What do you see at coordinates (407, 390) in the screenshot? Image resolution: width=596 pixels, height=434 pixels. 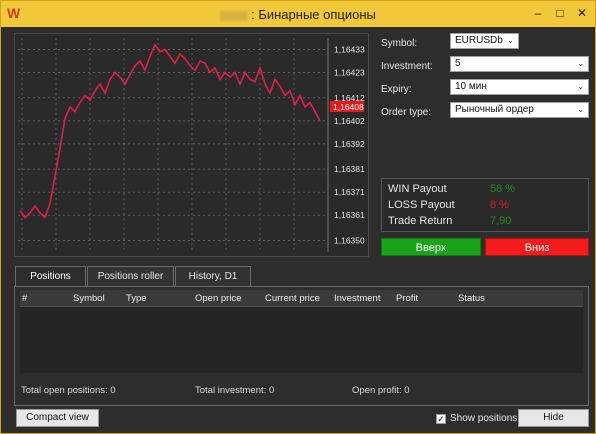 I see `open-profit-value: 0` at bounding box center [407, 390].